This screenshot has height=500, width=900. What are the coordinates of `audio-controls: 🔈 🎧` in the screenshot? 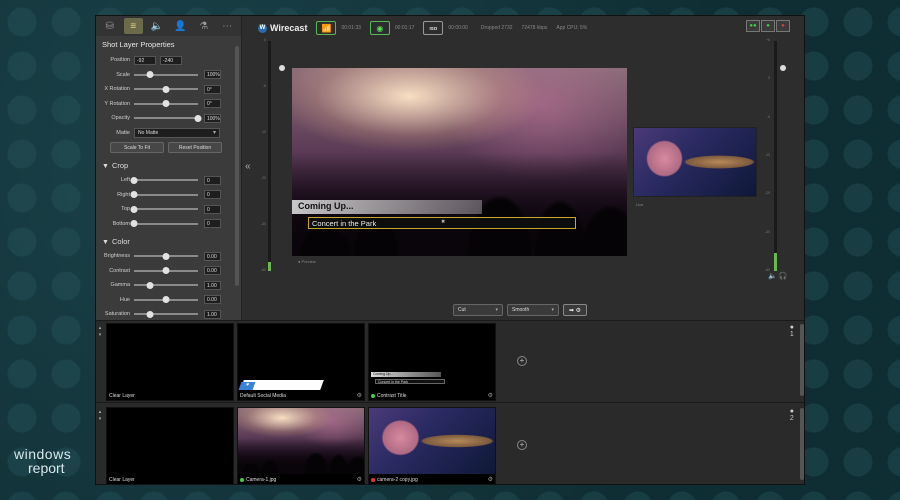 It's located at (777, 276).